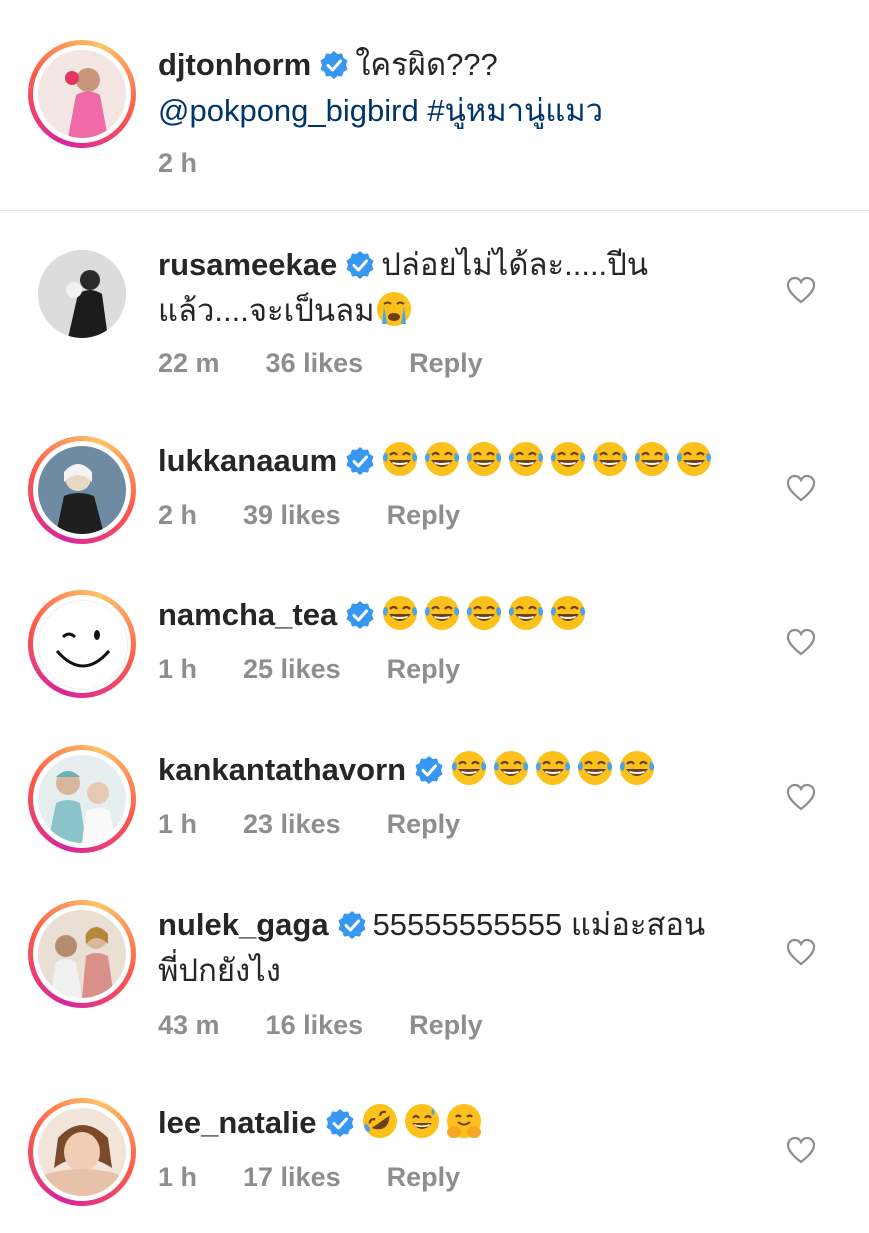 The height and width of the screenshot is (1233, 869). What do you see at coordinates (234, 64) in the screenshot?
I see `caption-username: djtonhorm` at bounding box center [234, 64].